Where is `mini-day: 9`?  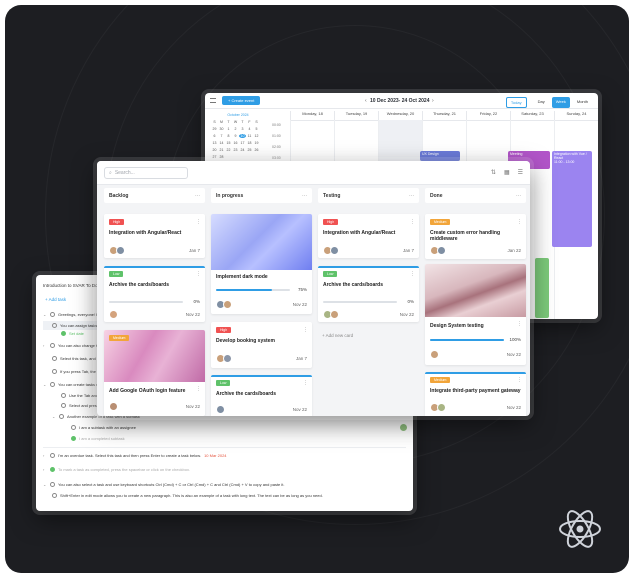 mini-day: 9 is located at coordinates (235, 136).